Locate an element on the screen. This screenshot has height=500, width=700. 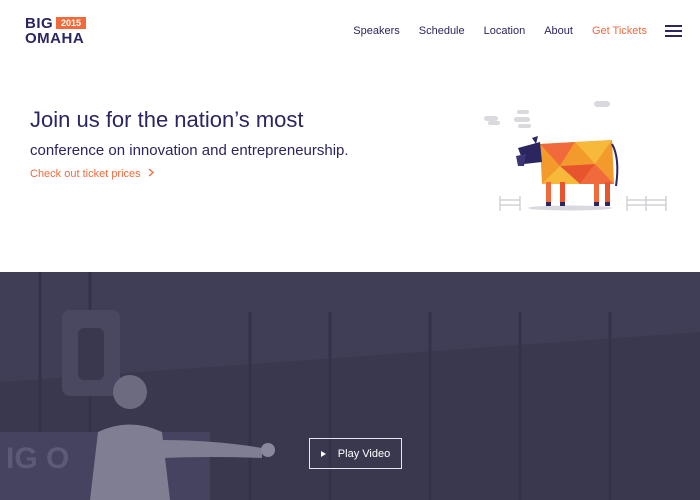
nav-location: Location is located at coordinates (505, 31).